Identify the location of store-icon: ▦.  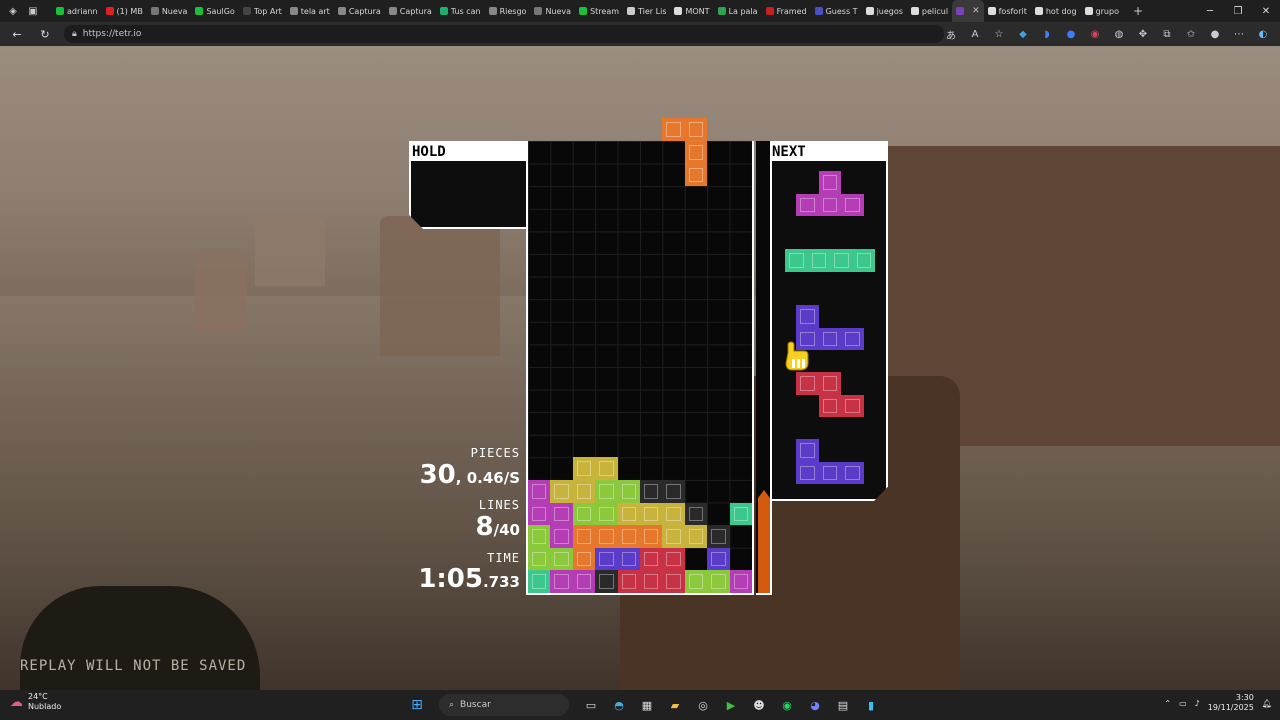
(647, 705).